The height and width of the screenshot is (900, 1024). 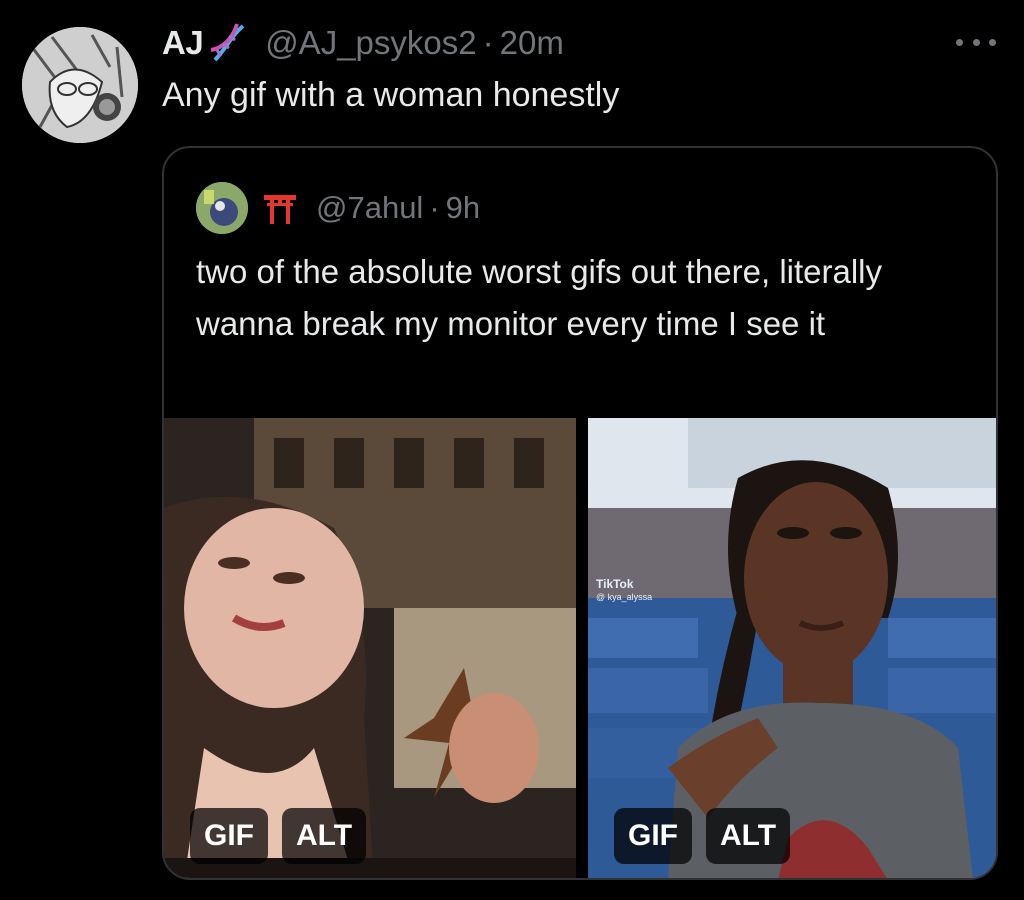 What do you see at coordinates (183, 43) in the screenshot?
I see `author-display-name: AJ` at bounding box center [183, 43].